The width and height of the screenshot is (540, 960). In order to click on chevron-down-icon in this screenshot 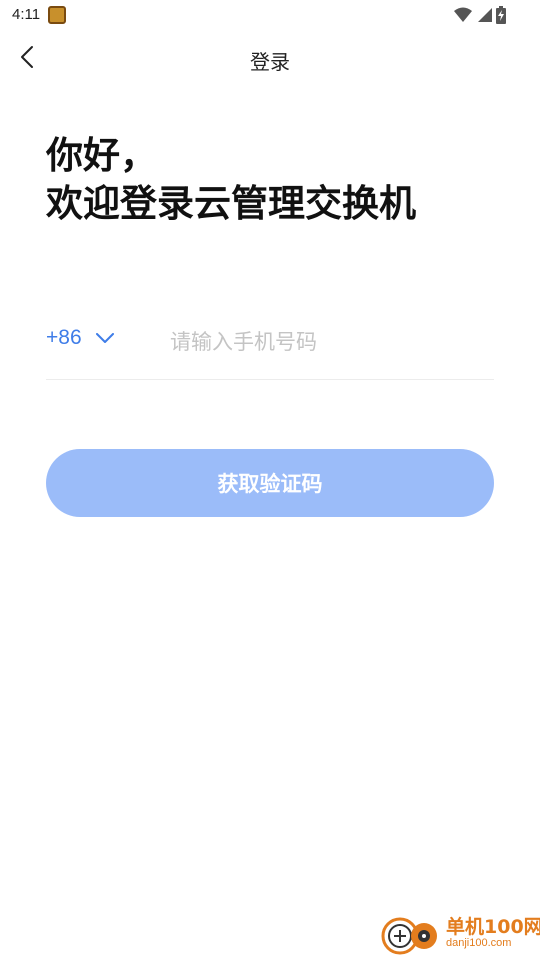, I will do `click(104, 338)`.